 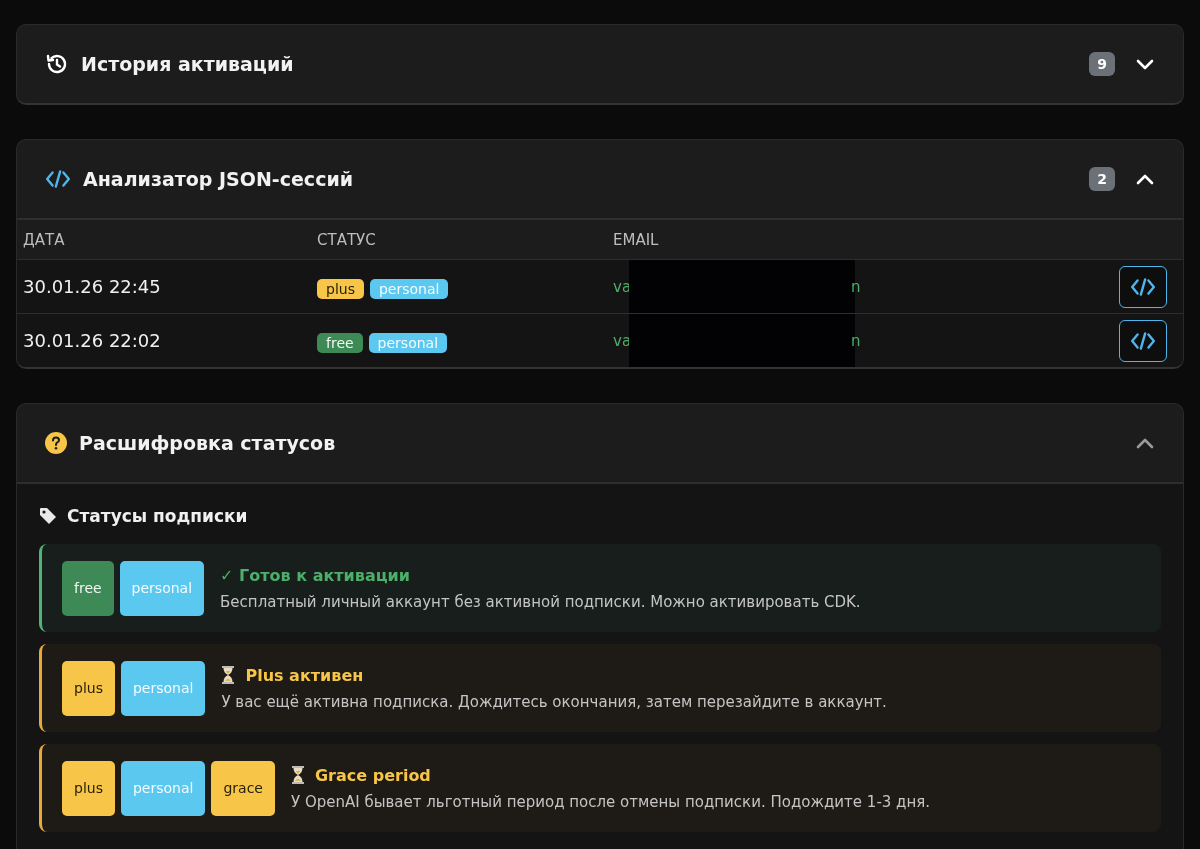 I want to click on status-description: У OpenAI бывает льготный период после отмены подписки. Подождите 1-3 дня., so click(x=610, y=802).